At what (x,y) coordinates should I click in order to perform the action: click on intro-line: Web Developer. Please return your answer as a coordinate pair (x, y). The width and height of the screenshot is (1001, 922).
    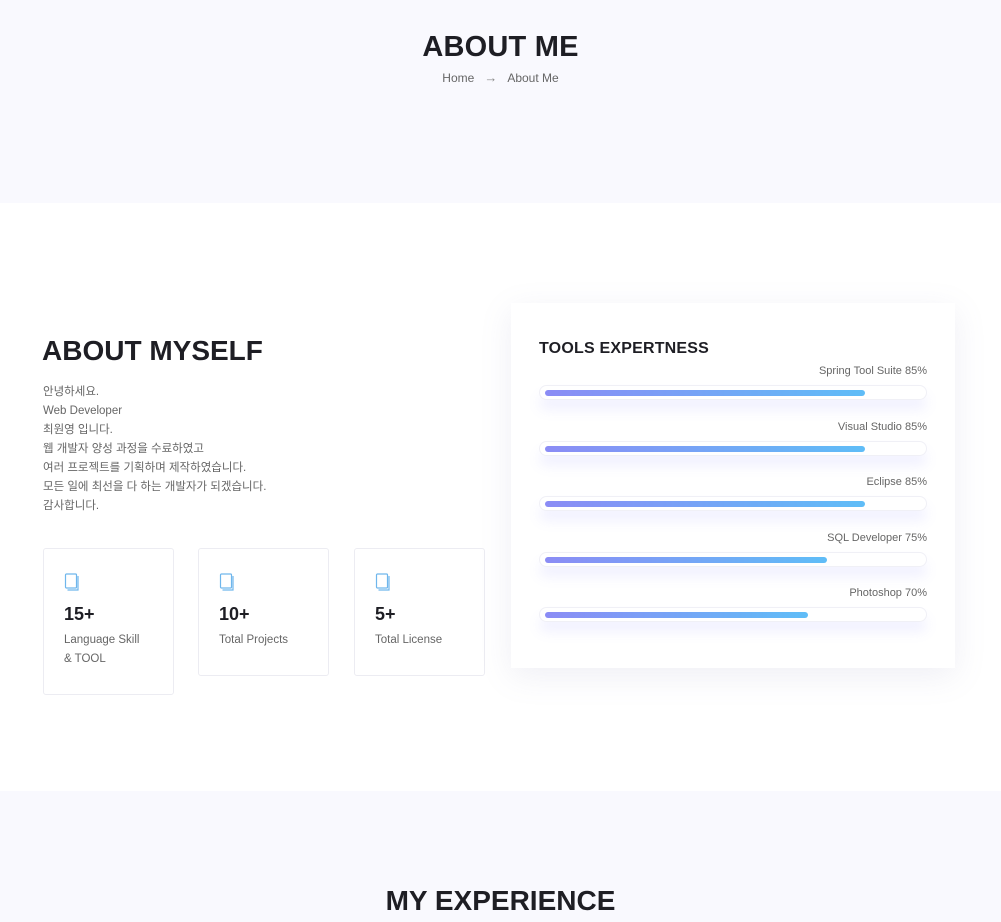
    Looking at the image, I should click on (83, 411).